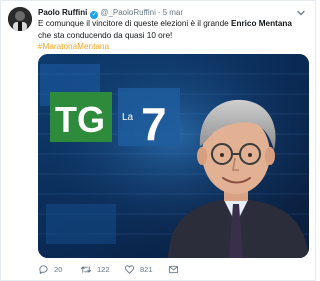  Describe the element at coordinates (129, 269) in the screenshot. I see `heart-icon` at that location.